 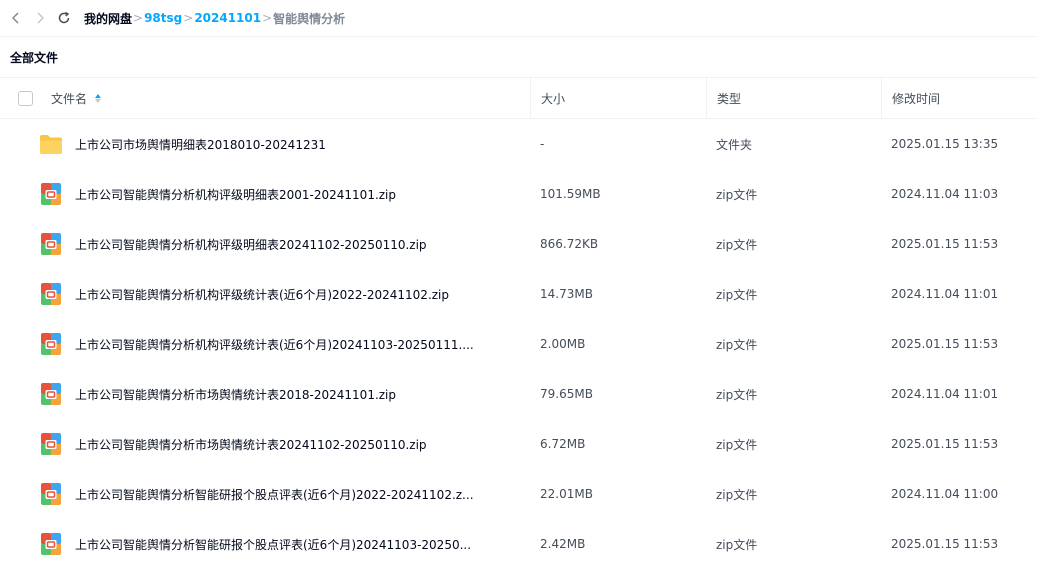 What do you see at coordinates (309, 18) in the screenshot?
I see `breadcrumb-current: 智能舆情分析` at bounding box center [309, 18].